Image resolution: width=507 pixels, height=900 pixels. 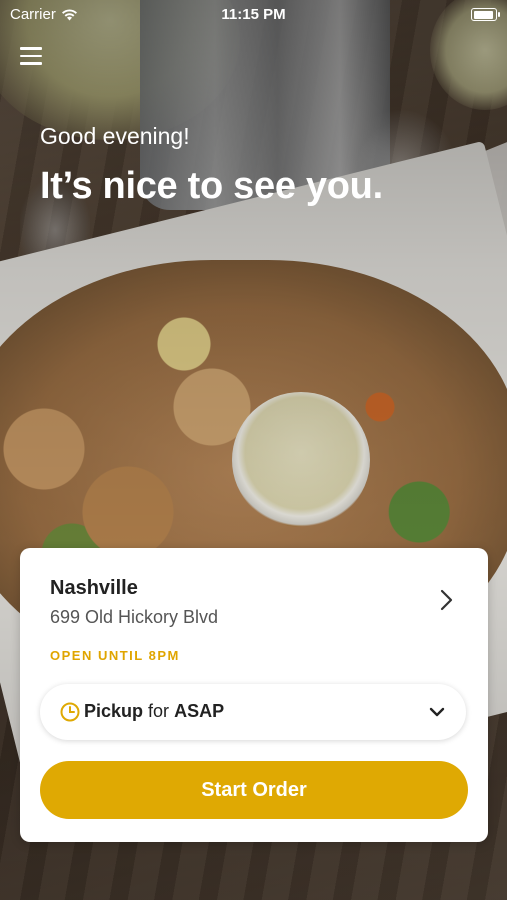 I want to click on hamburger-menu-icon, so click(x=31, y=58).